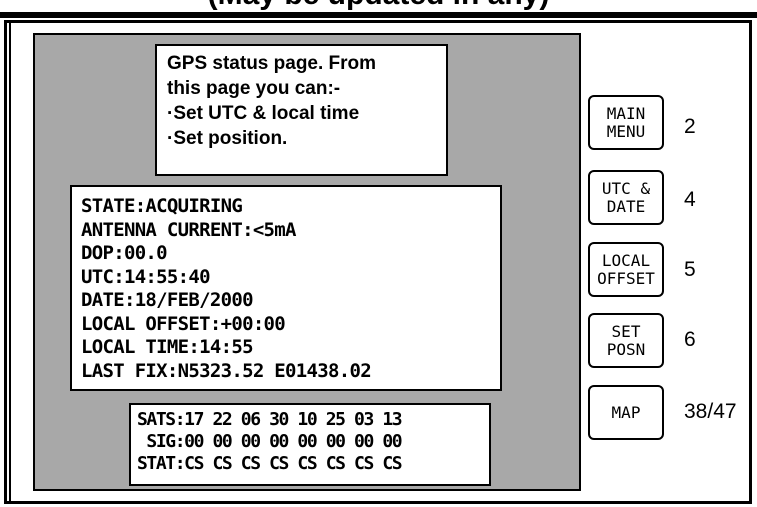 This screenshot has width=757, height=507. What do you see at coordinates (146, 276) in the screenshot?
I see `status-utc: UTC:14:55:40` at bounding box center [146, 276].